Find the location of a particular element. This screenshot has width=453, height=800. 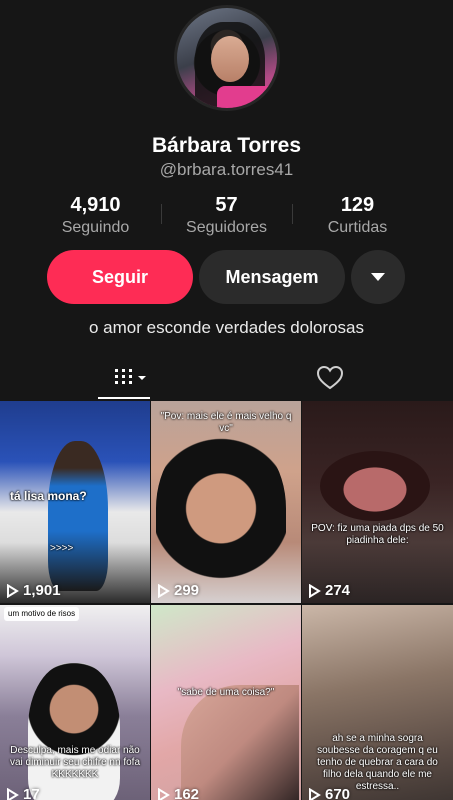

video-caption: "Pov: mais ele é mais velho q vc" is located at coordinates (226, 422).